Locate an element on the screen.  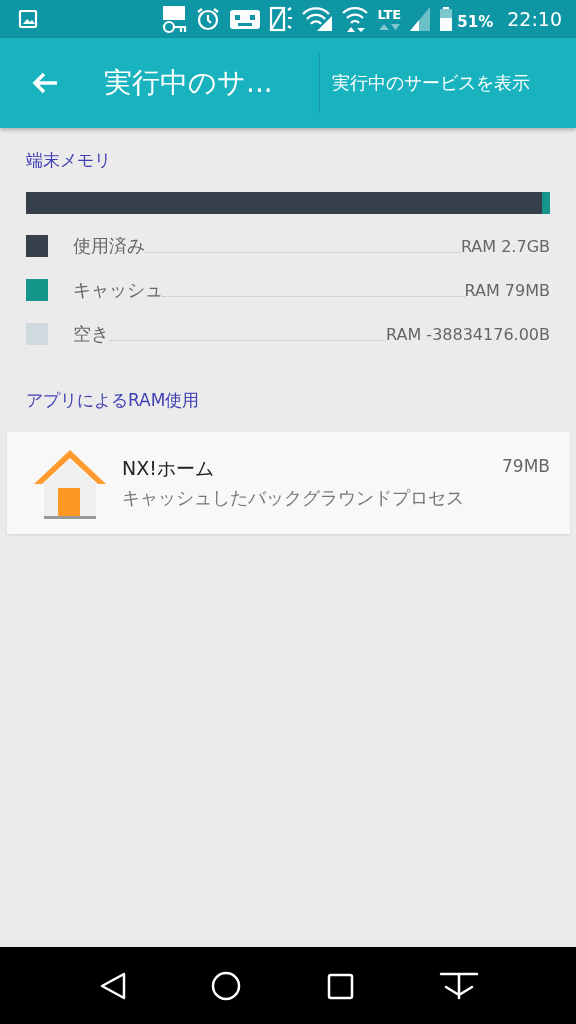
legend-label: 空き is located at coordinates (91, 334).